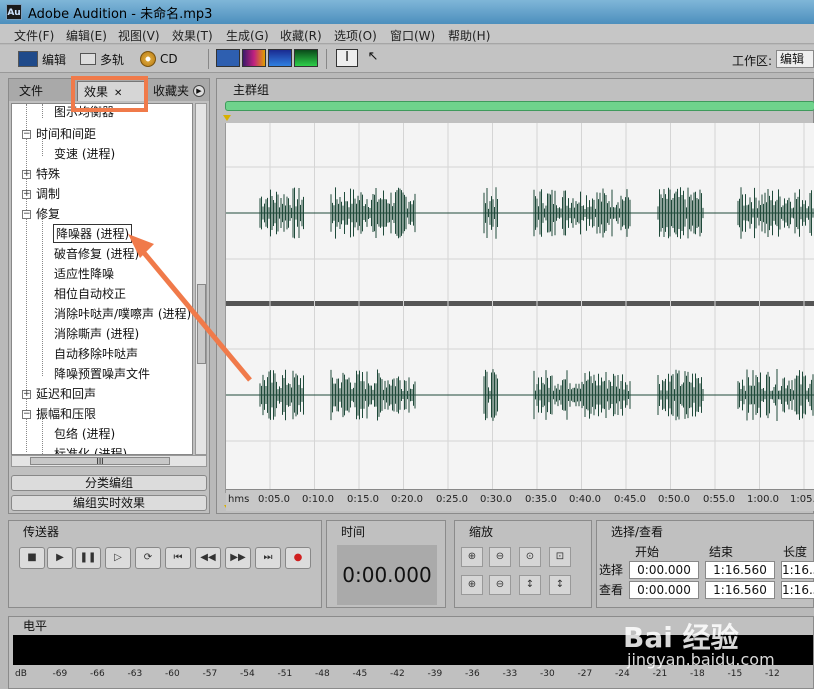  What do you see at coordinates (88, 558) in the screenshot?
I see `pause-icon: ❚❚` at bounding box center [88, 558].